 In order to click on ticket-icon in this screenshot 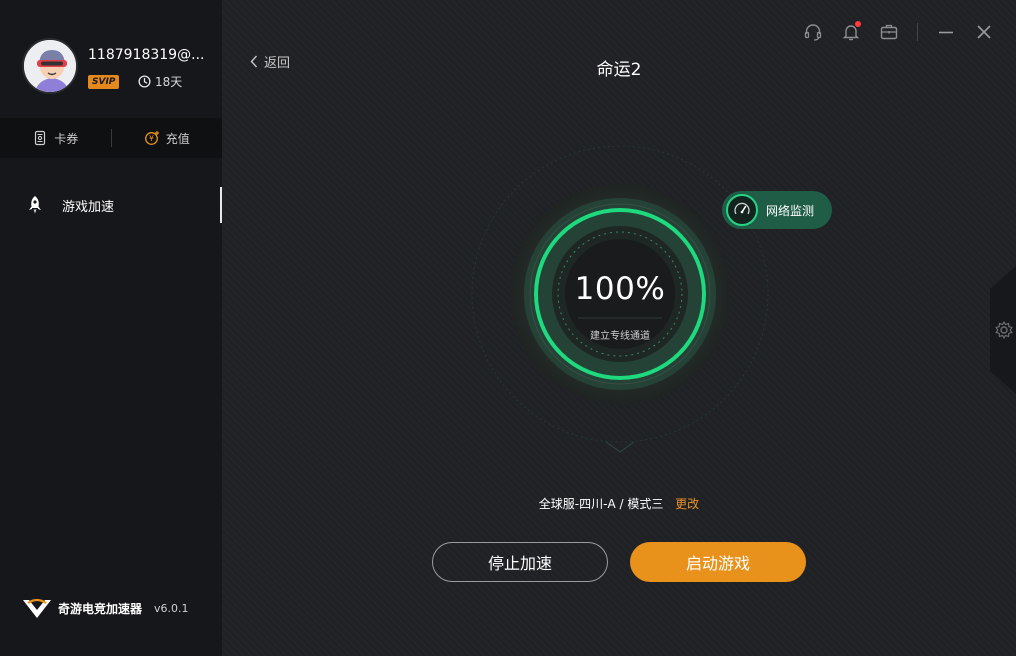, I will do `click(40, 138)`.